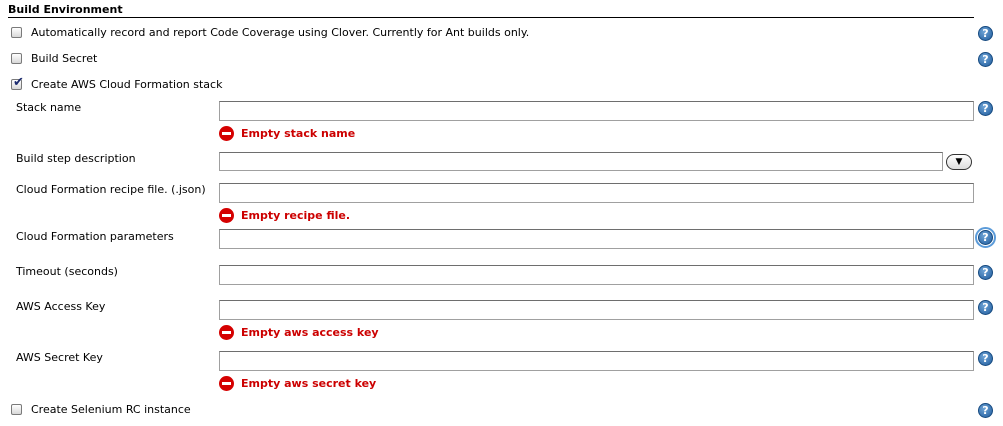  I want to click on clover-checkbox, so click(16, 32).